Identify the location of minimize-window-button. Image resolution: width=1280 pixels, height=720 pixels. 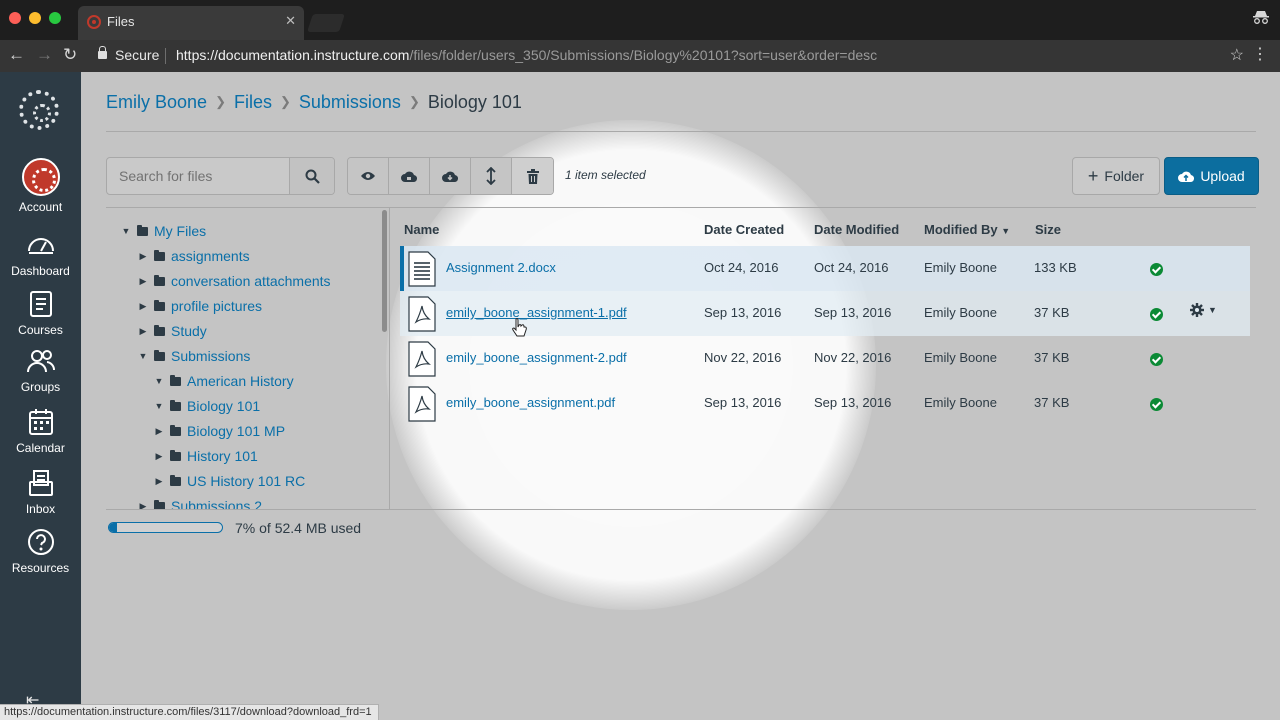
(35, 18).